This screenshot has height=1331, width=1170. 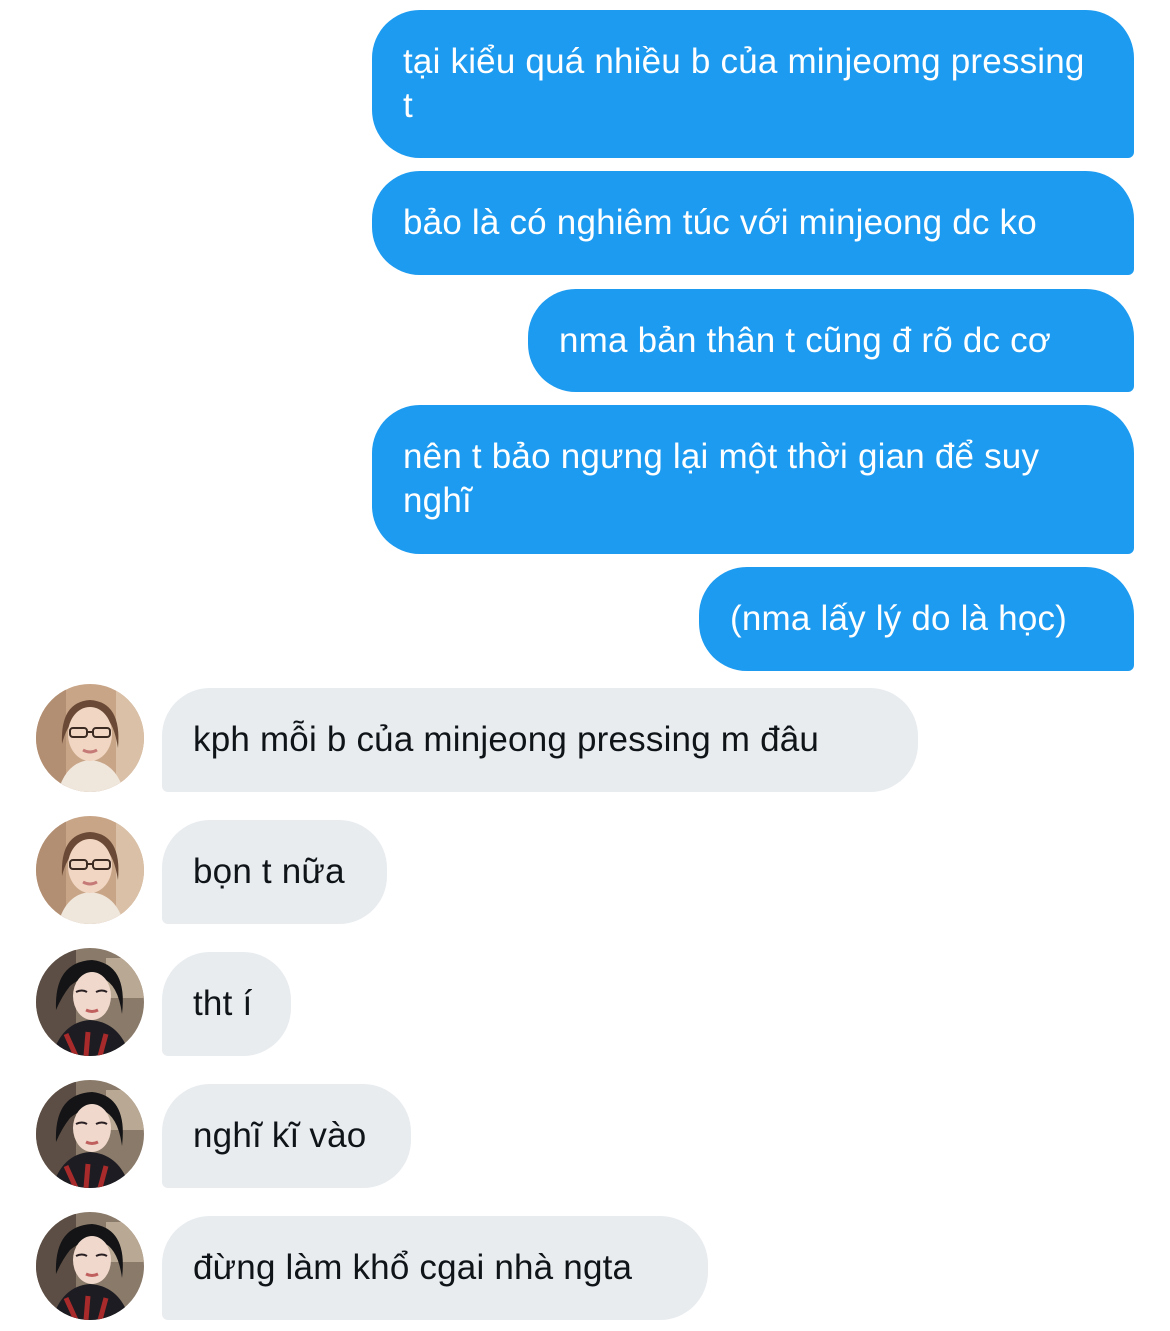 I want to click on incoming-message-bubble: tht í, so click(x=226, y=1004).